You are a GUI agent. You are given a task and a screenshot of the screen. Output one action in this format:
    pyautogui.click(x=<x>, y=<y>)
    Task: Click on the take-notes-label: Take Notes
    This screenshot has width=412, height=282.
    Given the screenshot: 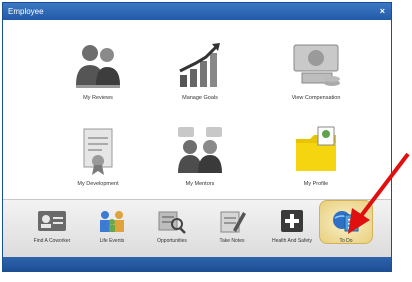 What is the action you would take?
    pyautogui.click(x=232, y=241)
    